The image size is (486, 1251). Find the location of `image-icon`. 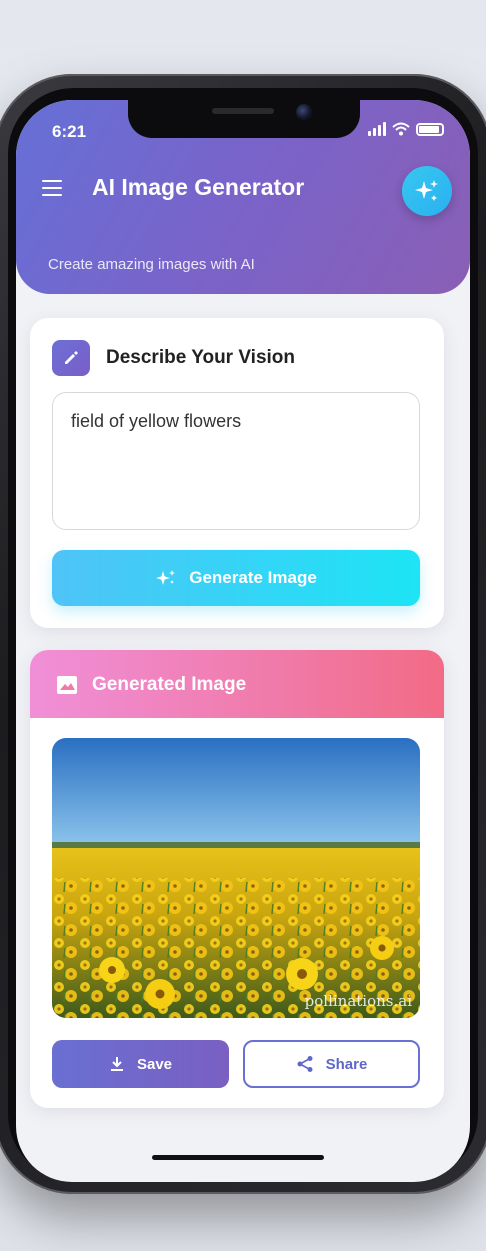

image-icon is located at coordinates (67, 685).